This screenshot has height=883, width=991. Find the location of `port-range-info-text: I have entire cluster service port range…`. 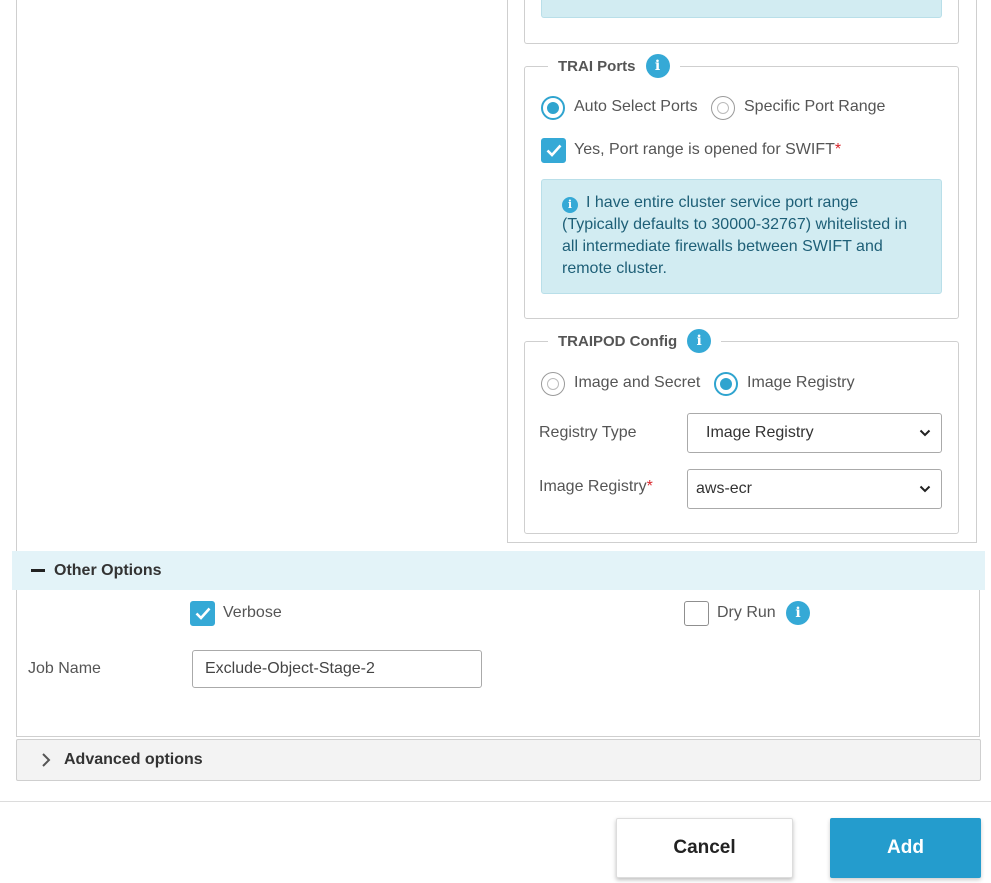

port-range-info-text: I have entire cluster service port range… is located at coordinates (735, 235).